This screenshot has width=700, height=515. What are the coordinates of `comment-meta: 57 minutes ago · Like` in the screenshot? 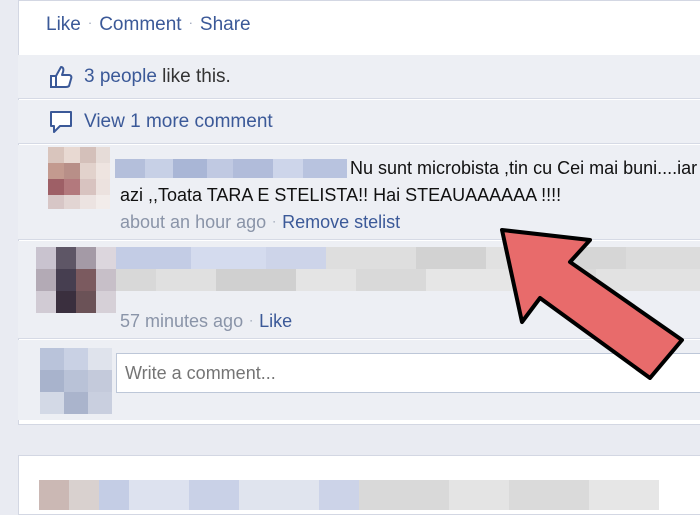 It's located at (206, 321).